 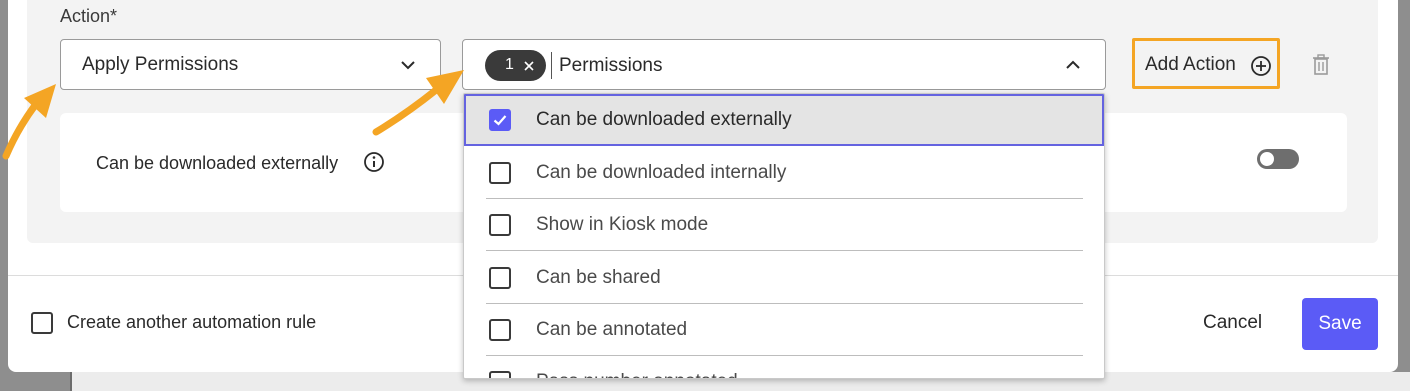 I want to click on permissions-label: Permissions, so click(x=611, y=65).